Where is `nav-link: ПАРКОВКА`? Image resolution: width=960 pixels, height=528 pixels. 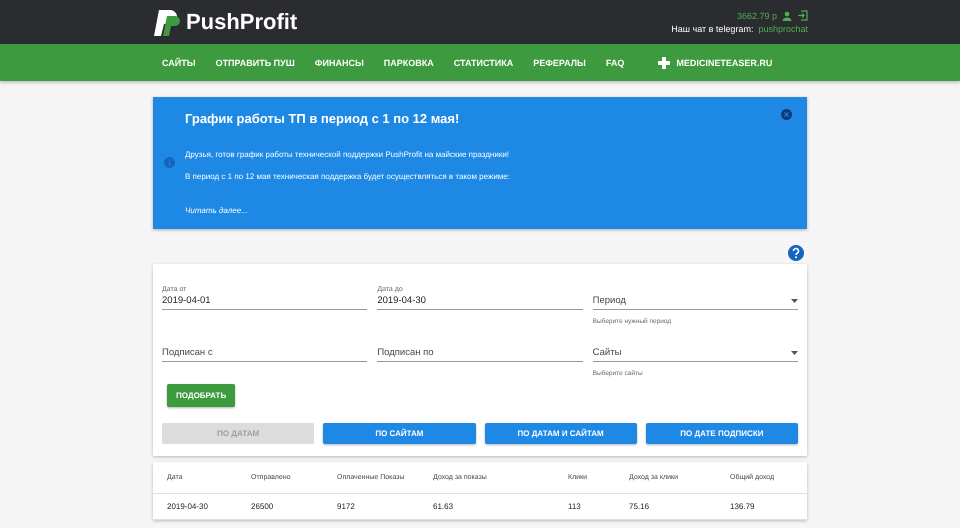
nav-link: ПАРКОВКА is located at coordinates (409, 63).